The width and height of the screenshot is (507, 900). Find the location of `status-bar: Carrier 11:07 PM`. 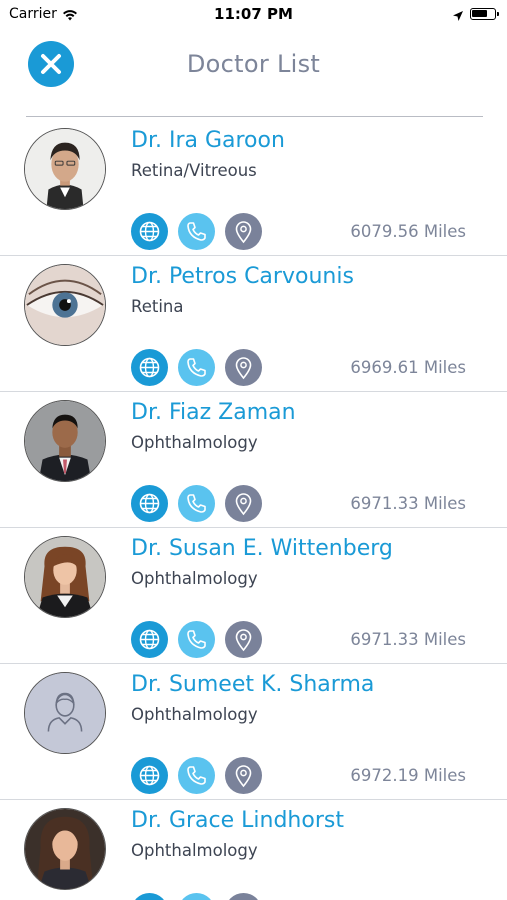

status-bar: Carrier 11:07 PM is located at coordinates (253, 14).